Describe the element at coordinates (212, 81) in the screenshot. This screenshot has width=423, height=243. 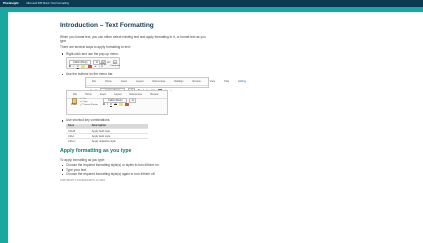
I see `tab-view: View` at that location.